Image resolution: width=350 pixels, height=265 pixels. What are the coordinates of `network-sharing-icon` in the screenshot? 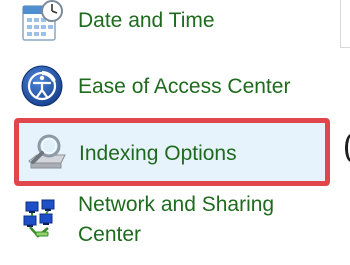 It's located at (42, 220).